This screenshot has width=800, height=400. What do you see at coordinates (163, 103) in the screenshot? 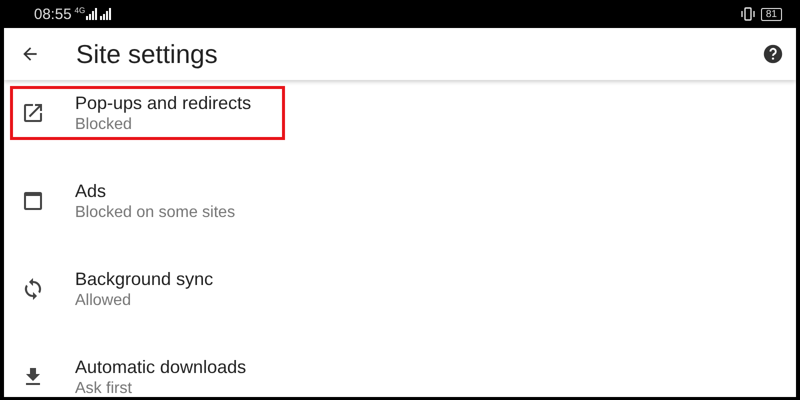
I see `item-title: Pop-ups and redirects` at bounding box center [163, 103].